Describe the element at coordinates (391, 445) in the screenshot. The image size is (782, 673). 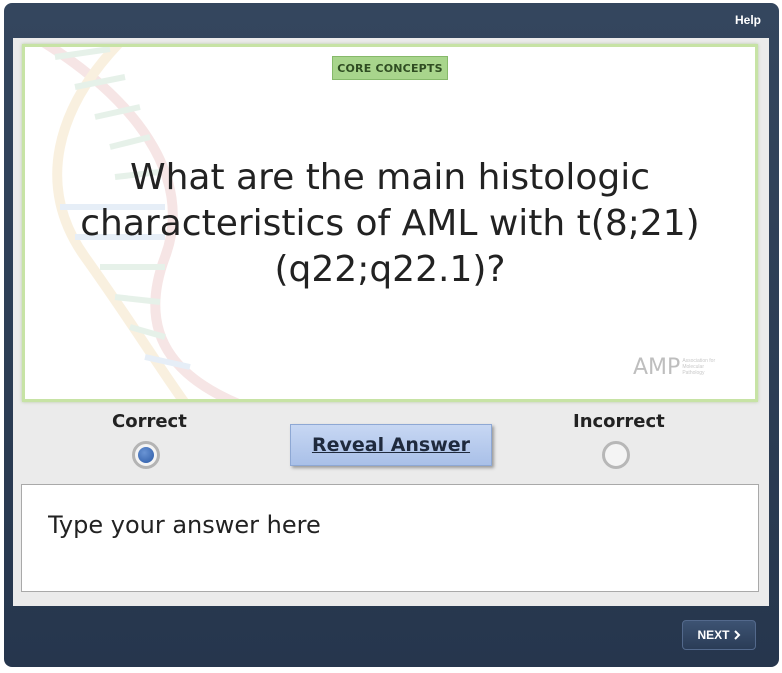
I see `reveal-answer-button: Reveal Answer` at that location.